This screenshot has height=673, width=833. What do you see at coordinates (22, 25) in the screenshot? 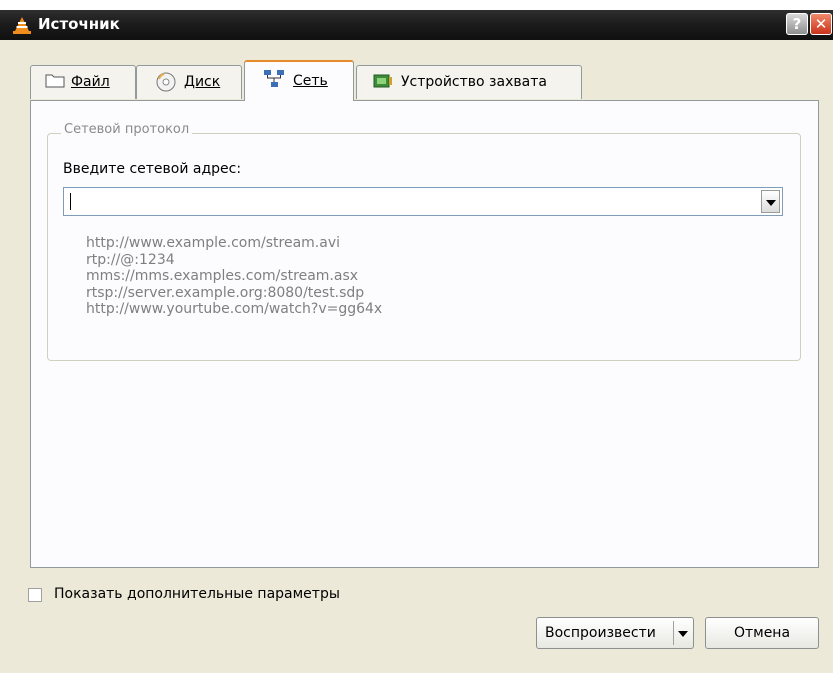
I see `vlc-cone-icon` at bounding box center [22, 25].